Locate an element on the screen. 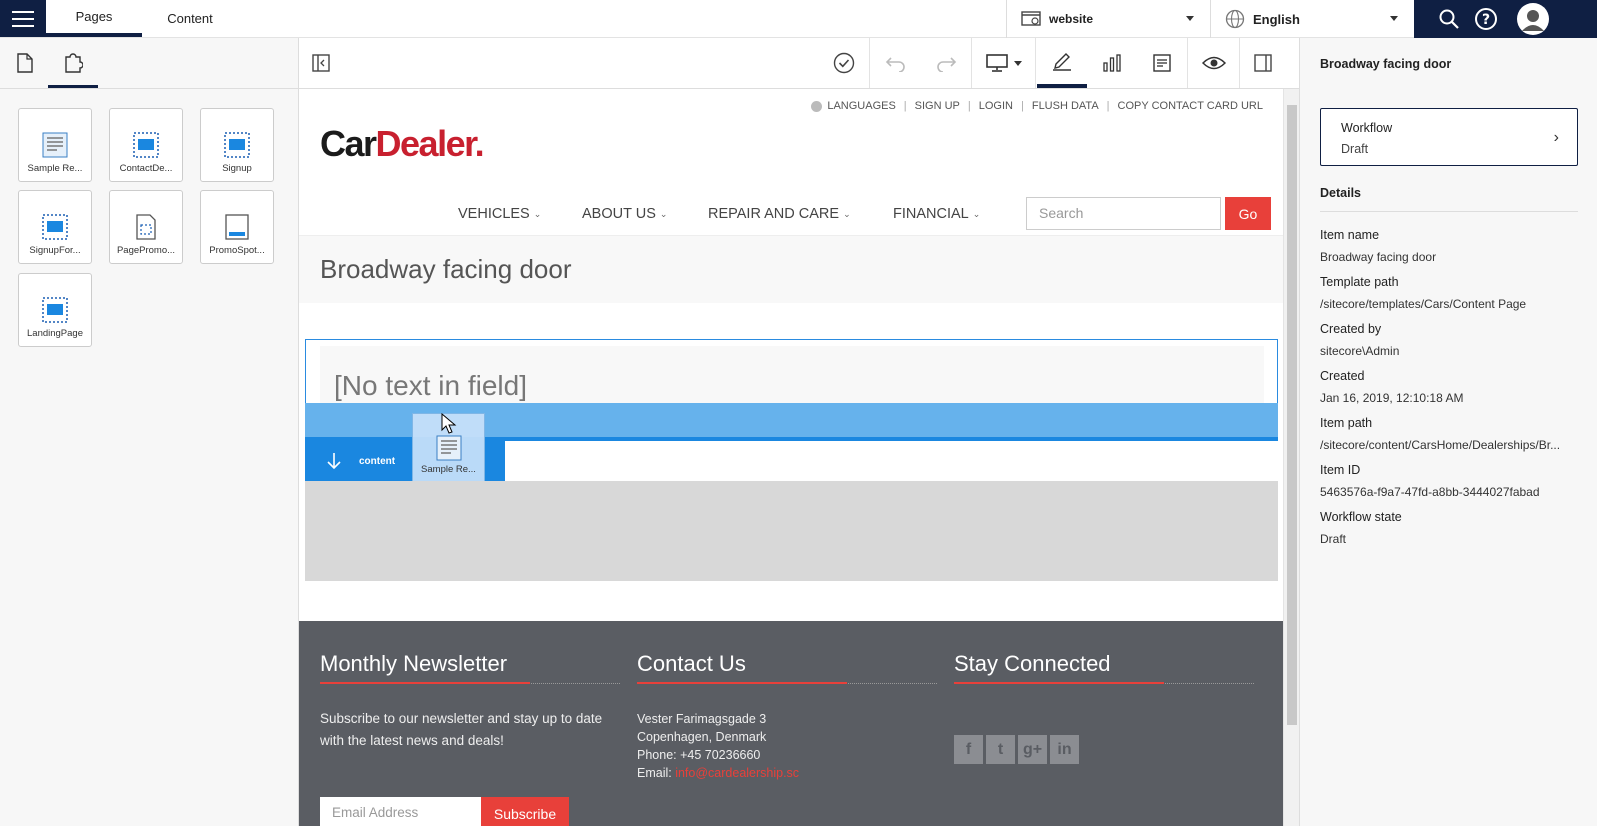 Image resolution: width=1597 pixels, height=826 pixels. placeholder-label: content is located at coordinates (377, 461).